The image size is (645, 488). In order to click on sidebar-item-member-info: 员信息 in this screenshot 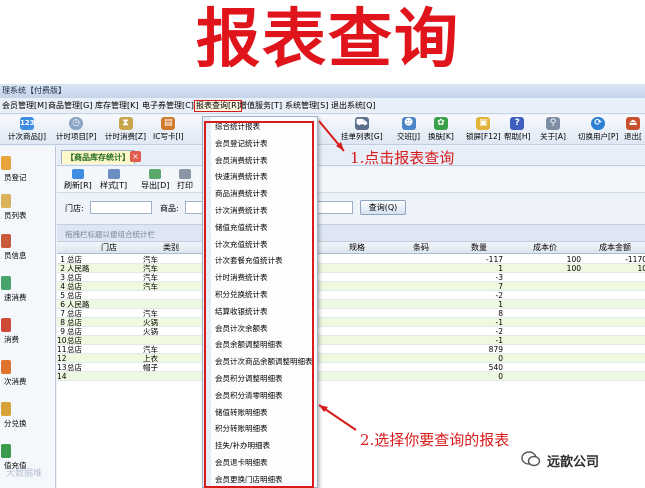, I will do `click(28, 248)`.